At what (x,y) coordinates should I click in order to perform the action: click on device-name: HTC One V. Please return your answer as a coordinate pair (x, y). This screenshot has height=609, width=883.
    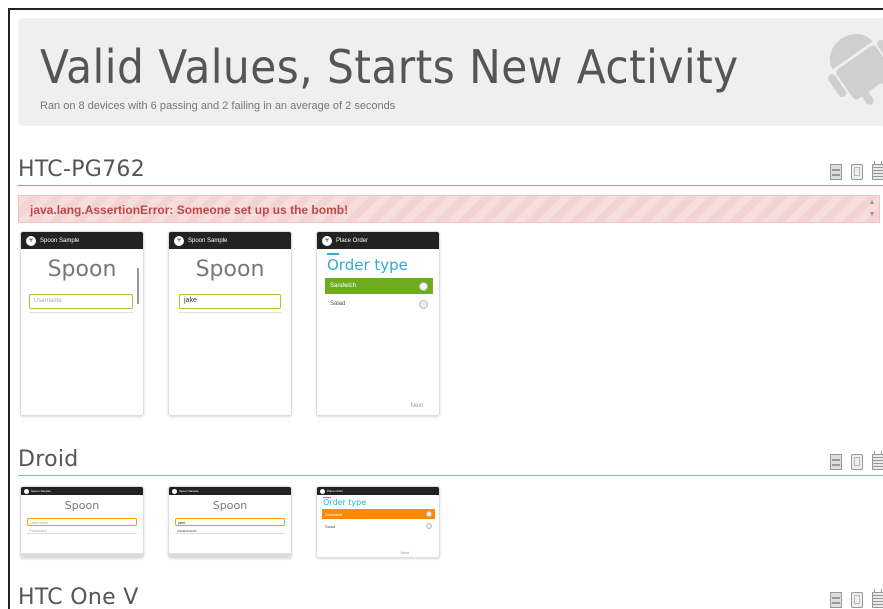
    Looking at the image, I should click on (78, 597).